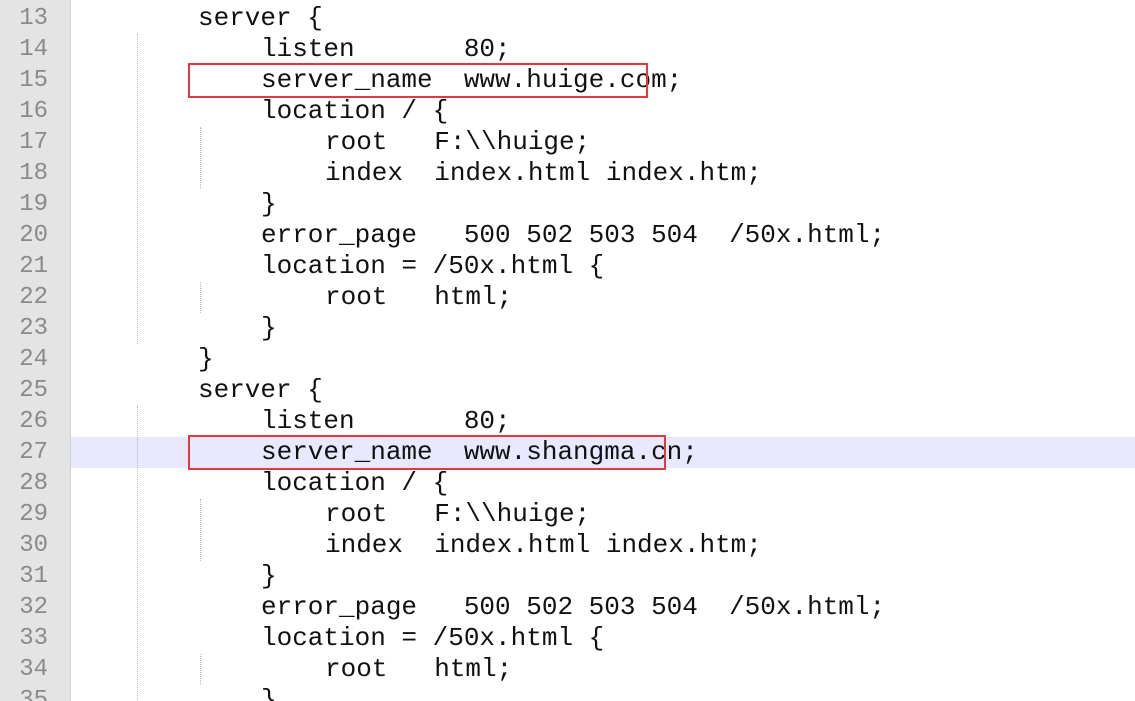 This screenshot has width=1135, height=701. What do you see at coordinates (567, 669) in the screenshot?
I see `code-line-34: 34 root html;` at bounding box center [567, 669].